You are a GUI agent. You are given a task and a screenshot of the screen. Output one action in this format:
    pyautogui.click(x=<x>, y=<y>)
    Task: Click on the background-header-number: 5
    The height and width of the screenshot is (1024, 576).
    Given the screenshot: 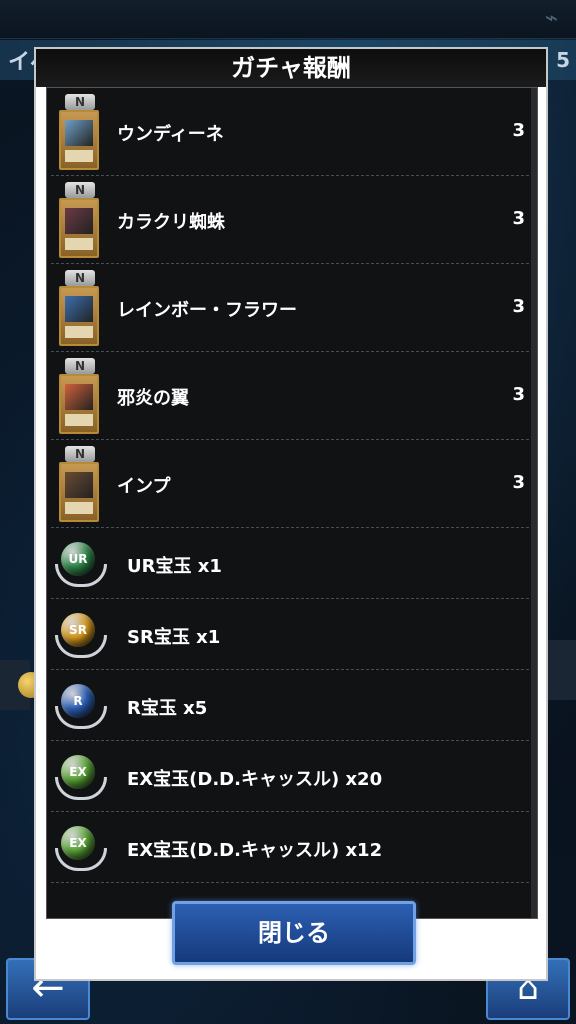 What is the action you would take?
    pyautogui.click(x=563, y=60)
    